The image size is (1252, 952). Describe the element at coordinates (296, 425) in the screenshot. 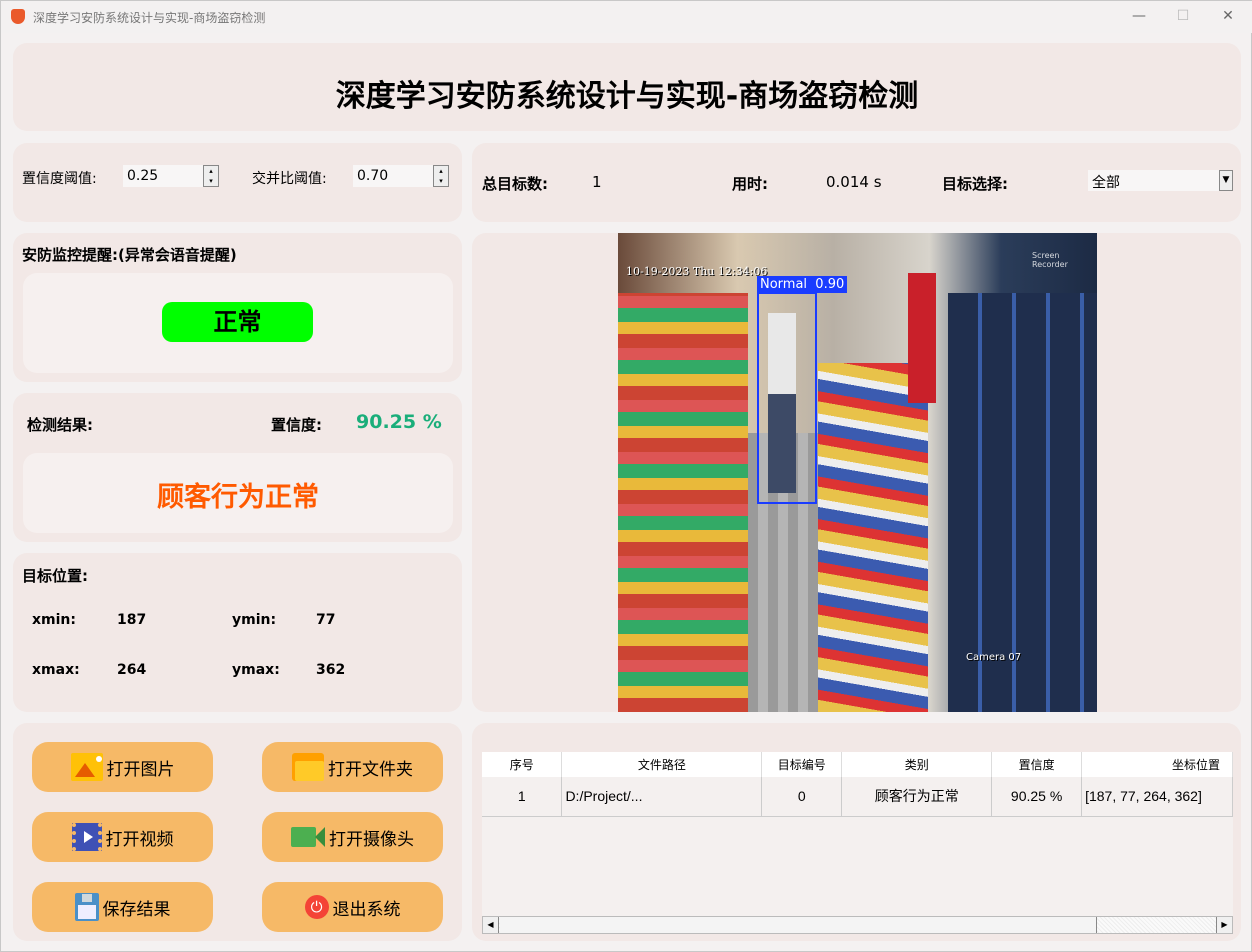

I see `confidence-label: 置信度:` at that location.